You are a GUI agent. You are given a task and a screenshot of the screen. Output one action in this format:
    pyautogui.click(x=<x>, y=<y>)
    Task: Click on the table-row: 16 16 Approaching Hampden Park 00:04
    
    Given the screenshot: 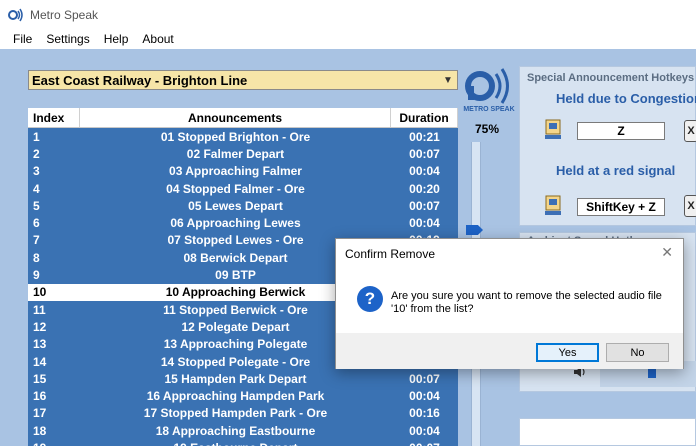 What is the action you would take?
    pyautogui.click(x=243, y=395)
    